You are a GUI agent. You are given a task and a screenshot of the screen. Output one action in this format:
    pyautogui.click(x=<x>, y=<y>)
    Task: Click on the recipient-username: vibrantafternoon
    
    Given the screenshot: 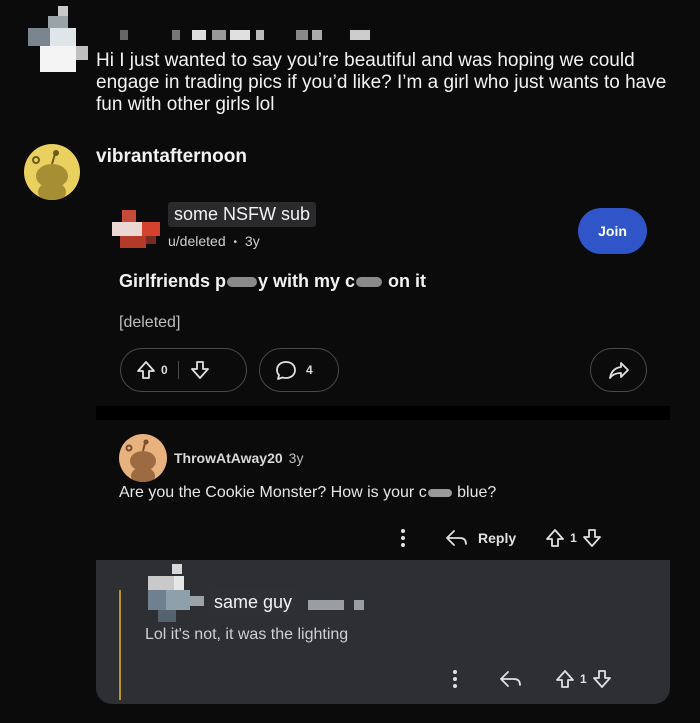 What is the action you would take?
    pyautogui.click(x=171, y=157)
    